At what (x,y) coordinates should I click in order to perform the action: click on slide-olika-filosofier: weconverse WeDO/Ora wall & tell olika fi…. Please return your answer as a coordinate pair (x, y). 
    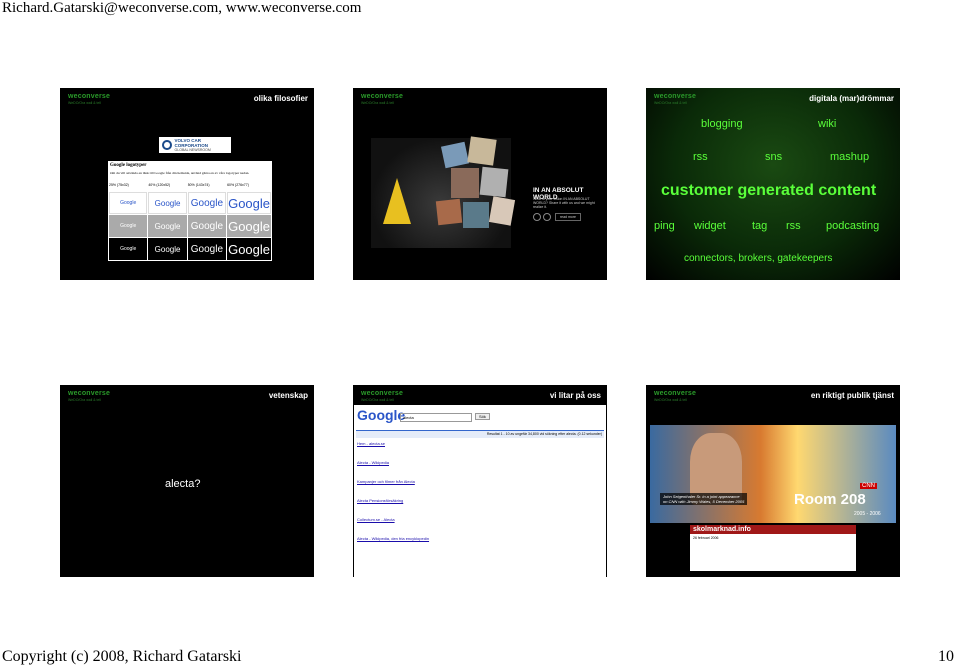
    Looking at the image, I should click on (187, 184).